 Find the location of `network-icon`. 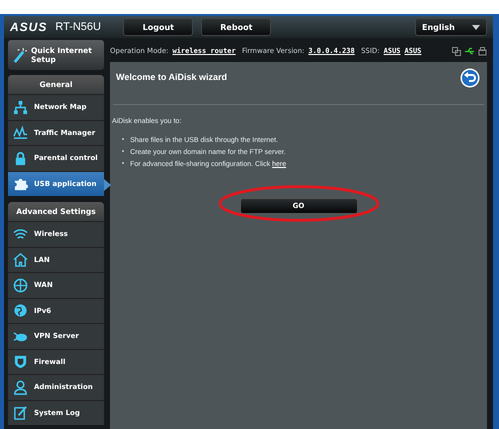

network-icon is located at coordinates (20, 107).